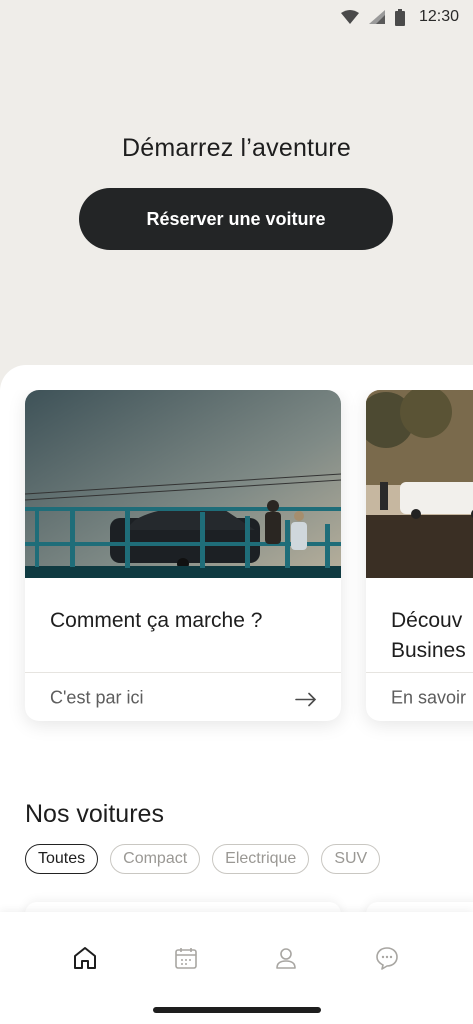 The width and height of the screenshot is (473, 1024). I want to click on reserve-car-button: Réserver une voiture, so click(236, 219).